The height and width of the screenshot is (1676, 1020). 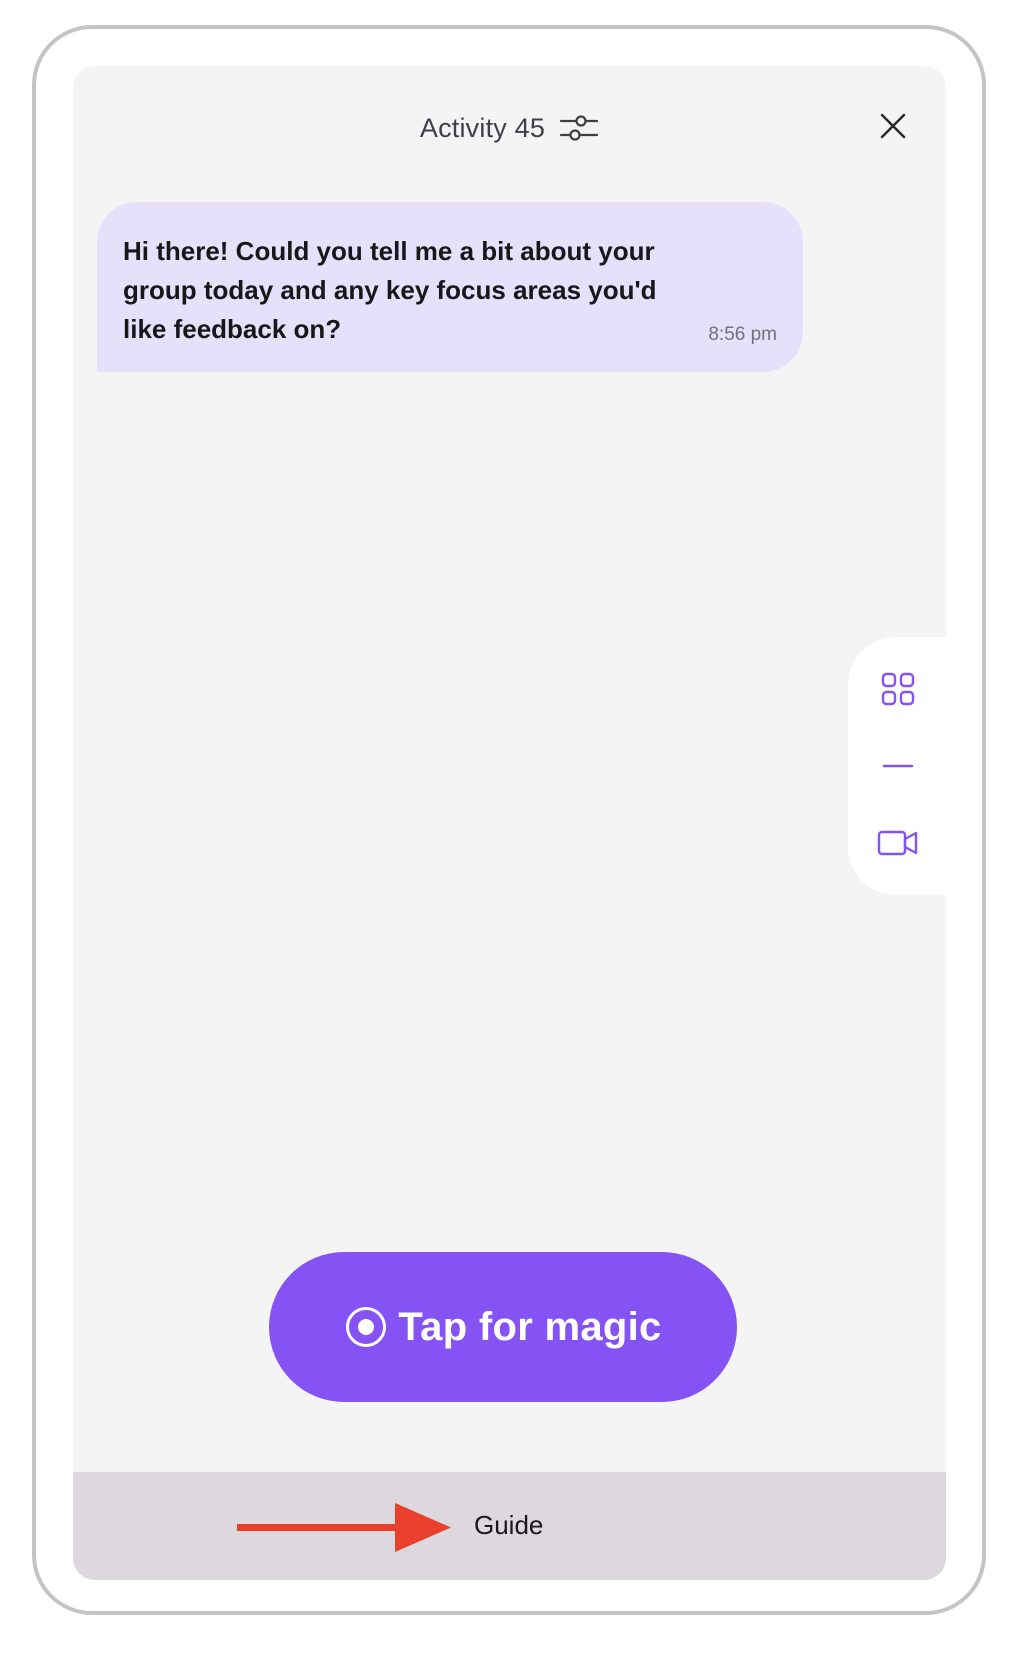 What do you see at coordinates (366, 1327) in the screenshot?
I see `record-icon` at bounding box center [366, 1327].